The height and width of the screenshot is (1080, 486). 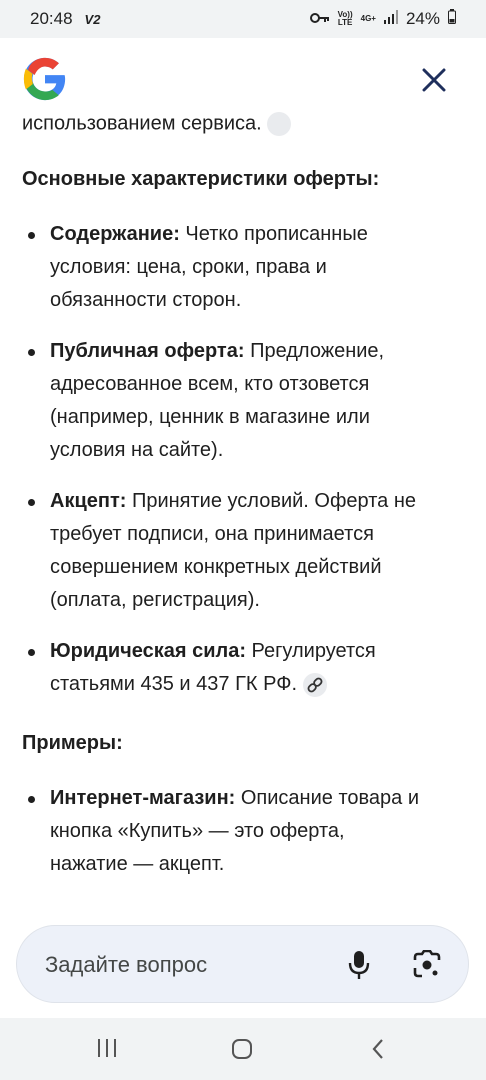 What do you see at coordinates (210, 417) in the screenshot?
I see `item-text: (например, ценник в магазине или` at bounding box center [210, 417].